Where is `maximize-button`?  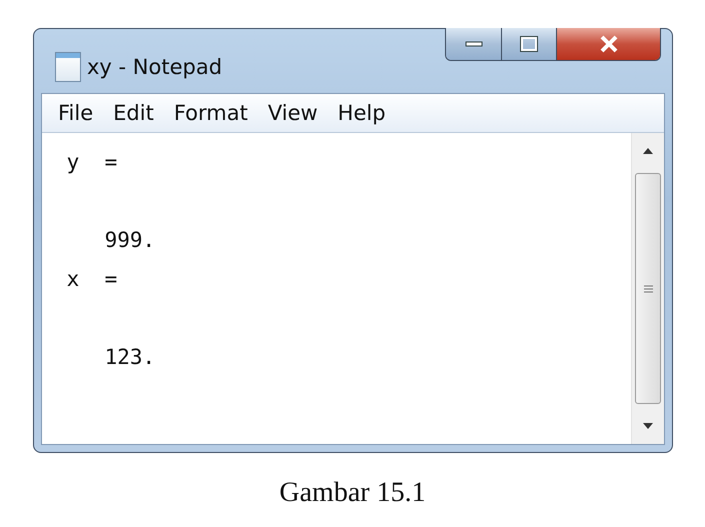 maximize-button is located at coordinates (528, 44).